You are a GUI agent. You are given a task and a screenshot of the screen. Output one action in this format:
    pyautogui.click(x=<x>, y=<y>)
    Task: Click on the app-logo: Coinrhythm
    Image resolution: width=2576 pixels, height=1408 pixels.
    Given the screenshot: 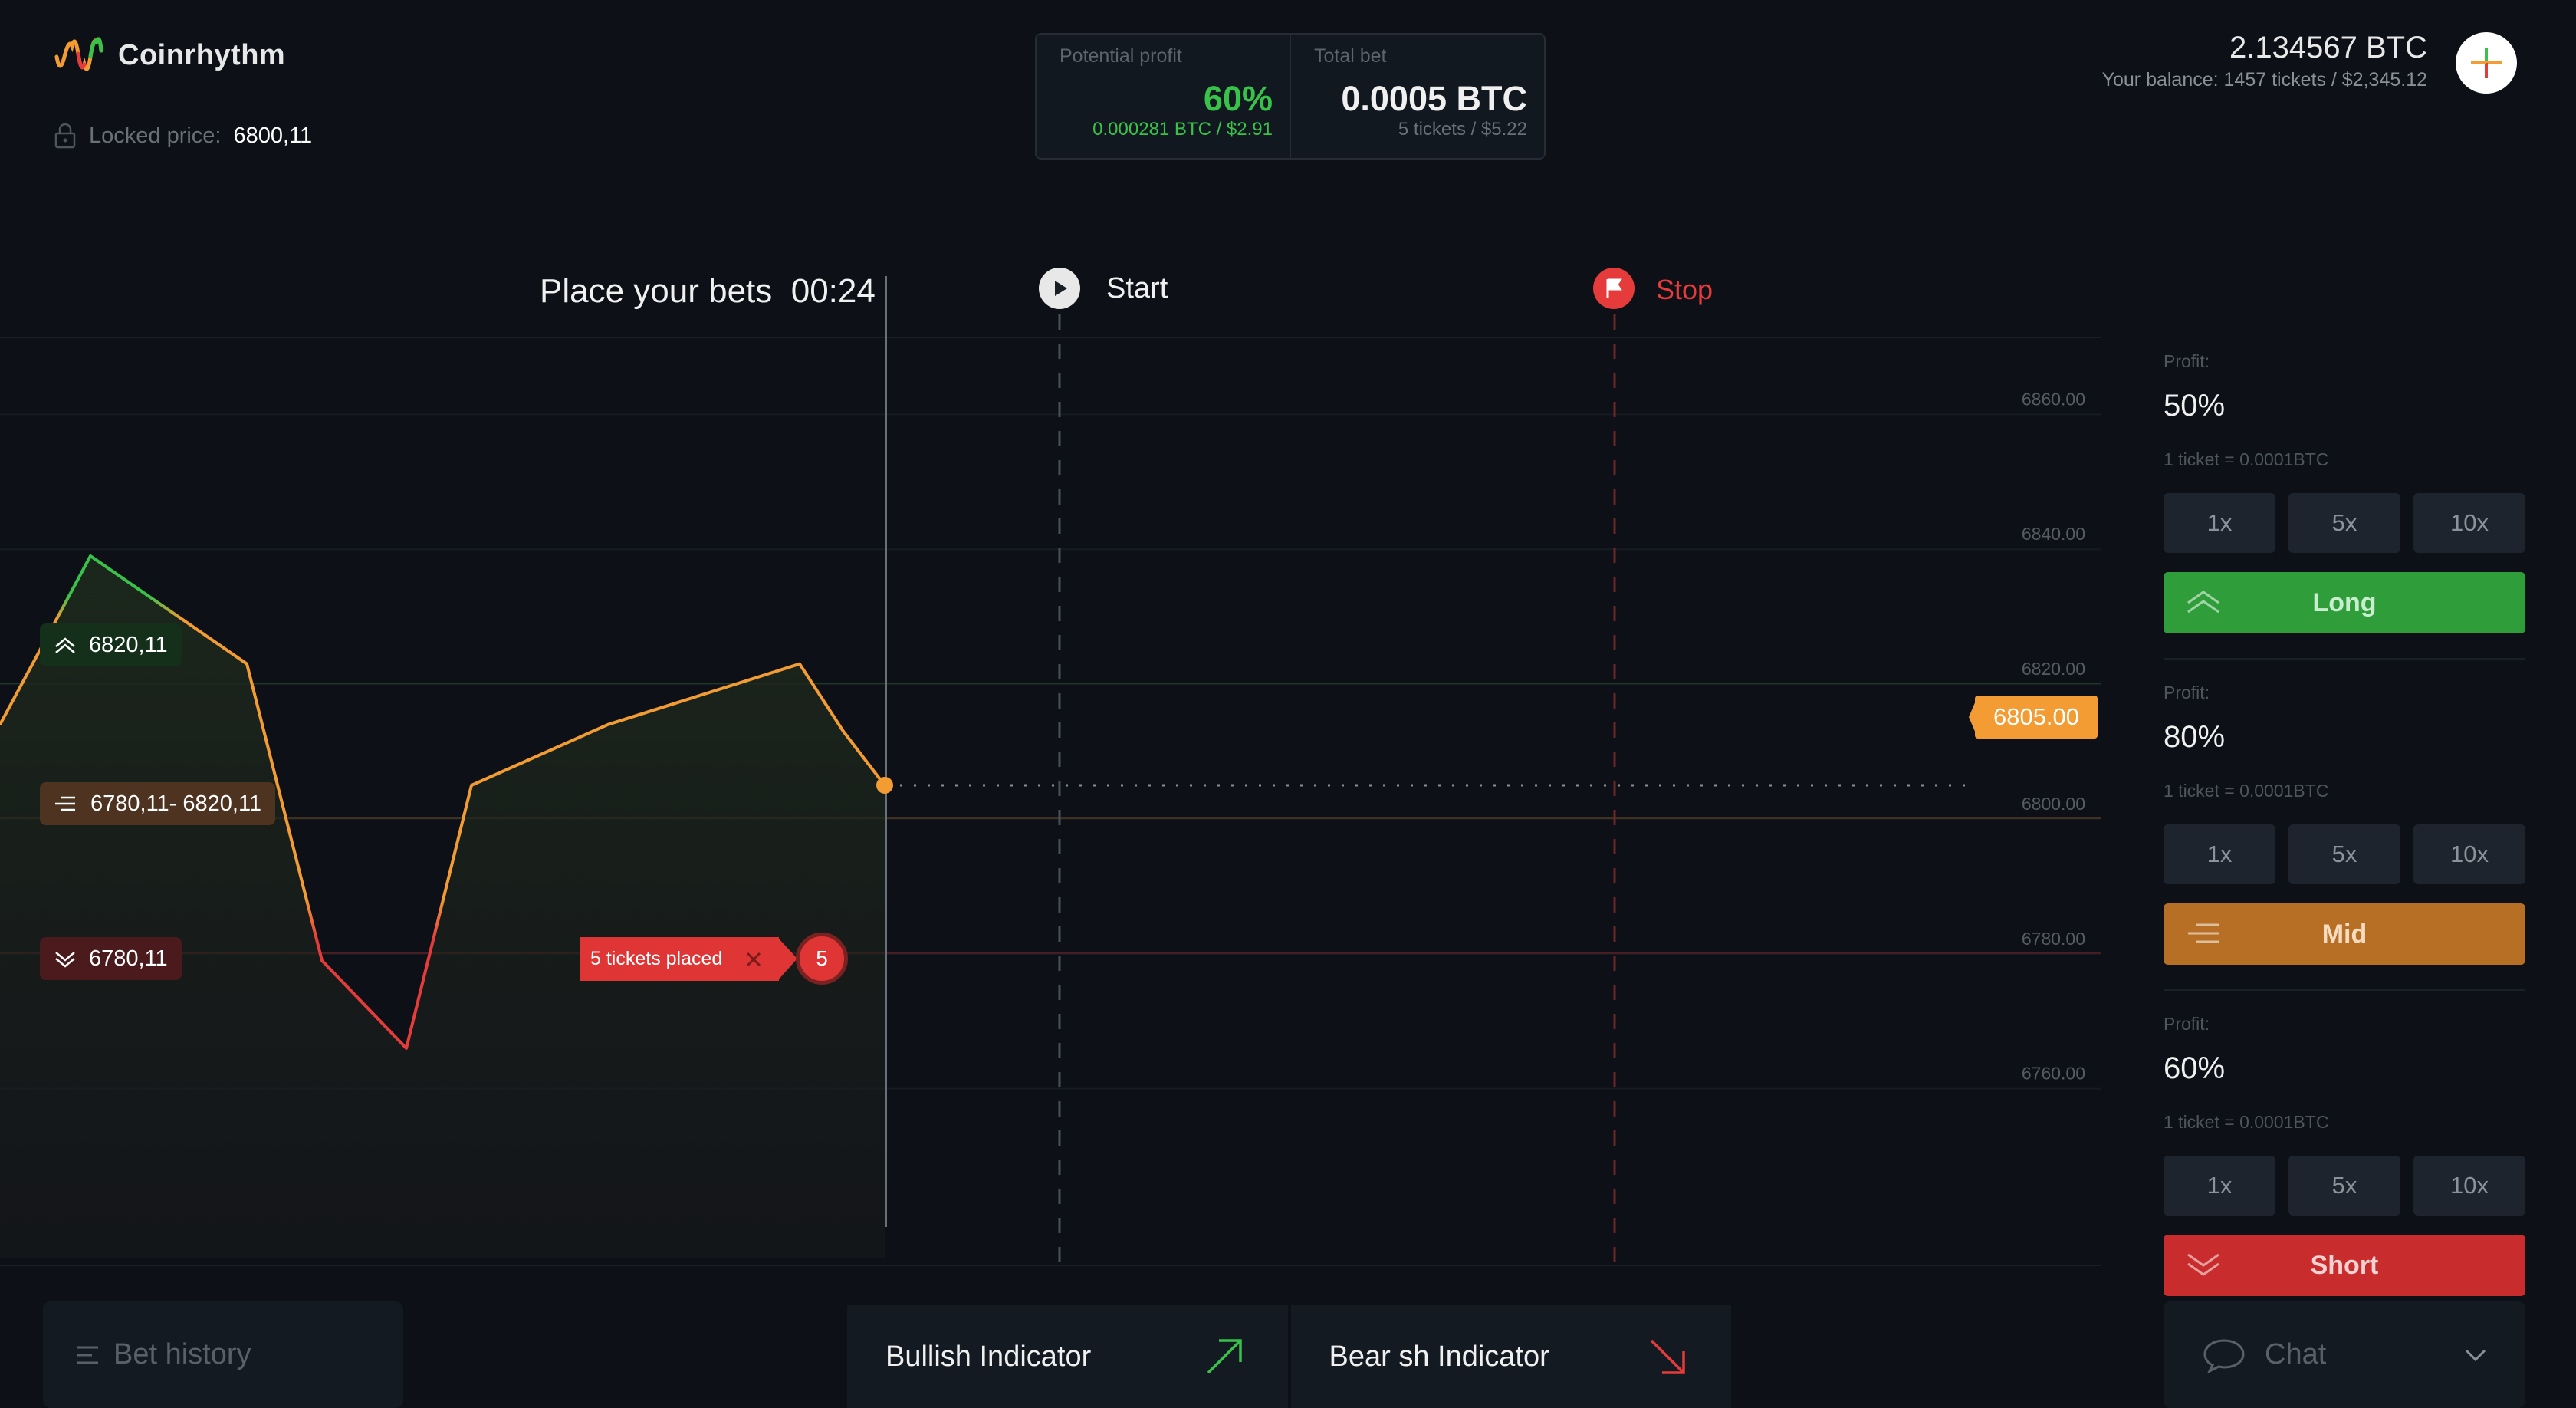 What is the action you would take?
    pyautogui.click(x=169, y=55)
    